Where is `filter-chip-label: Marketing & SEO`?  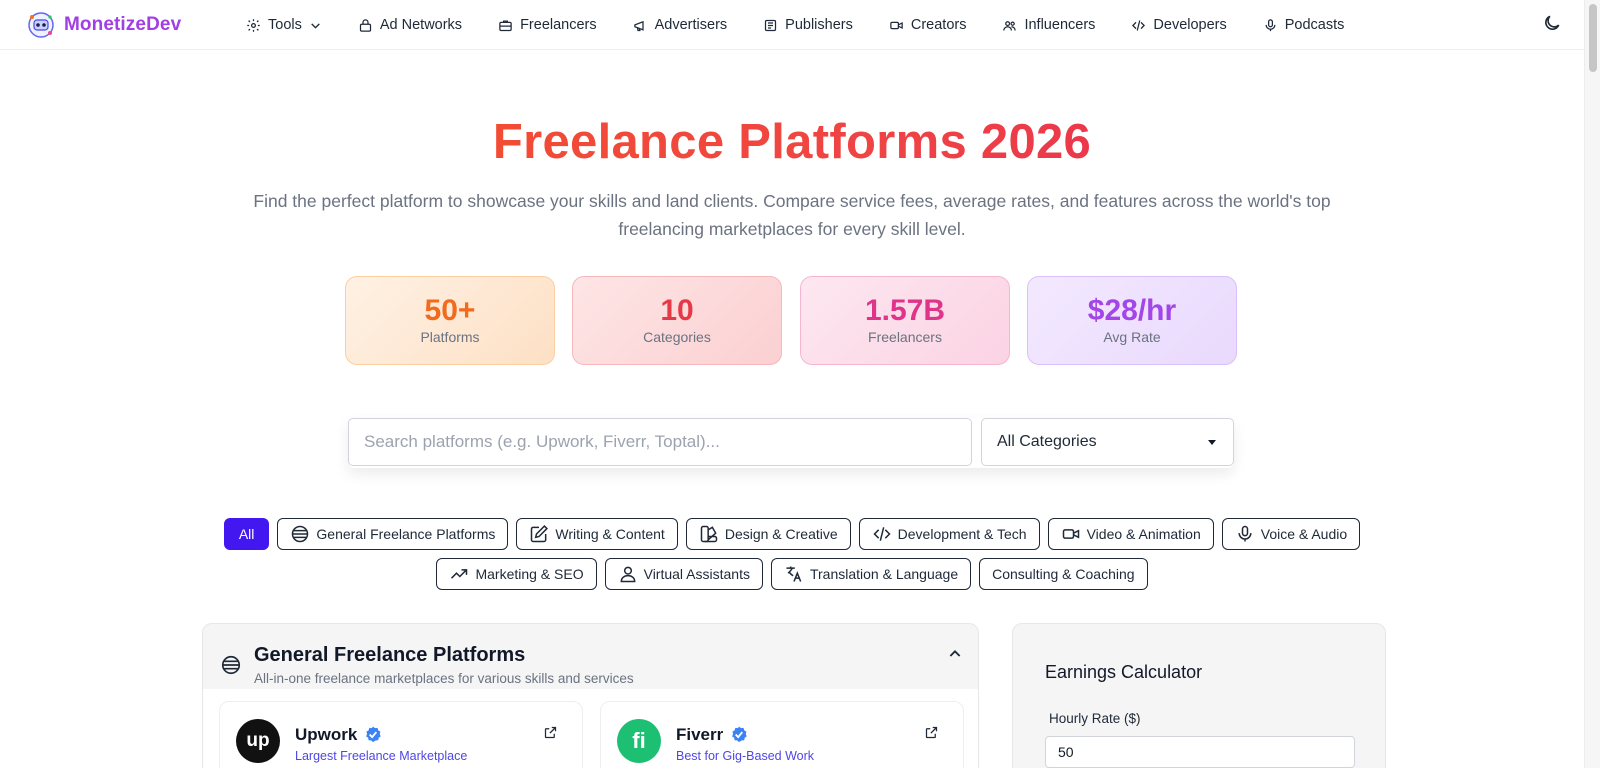 filter-chip-label: Marketing & SEO is located at coordinates (529, 574).